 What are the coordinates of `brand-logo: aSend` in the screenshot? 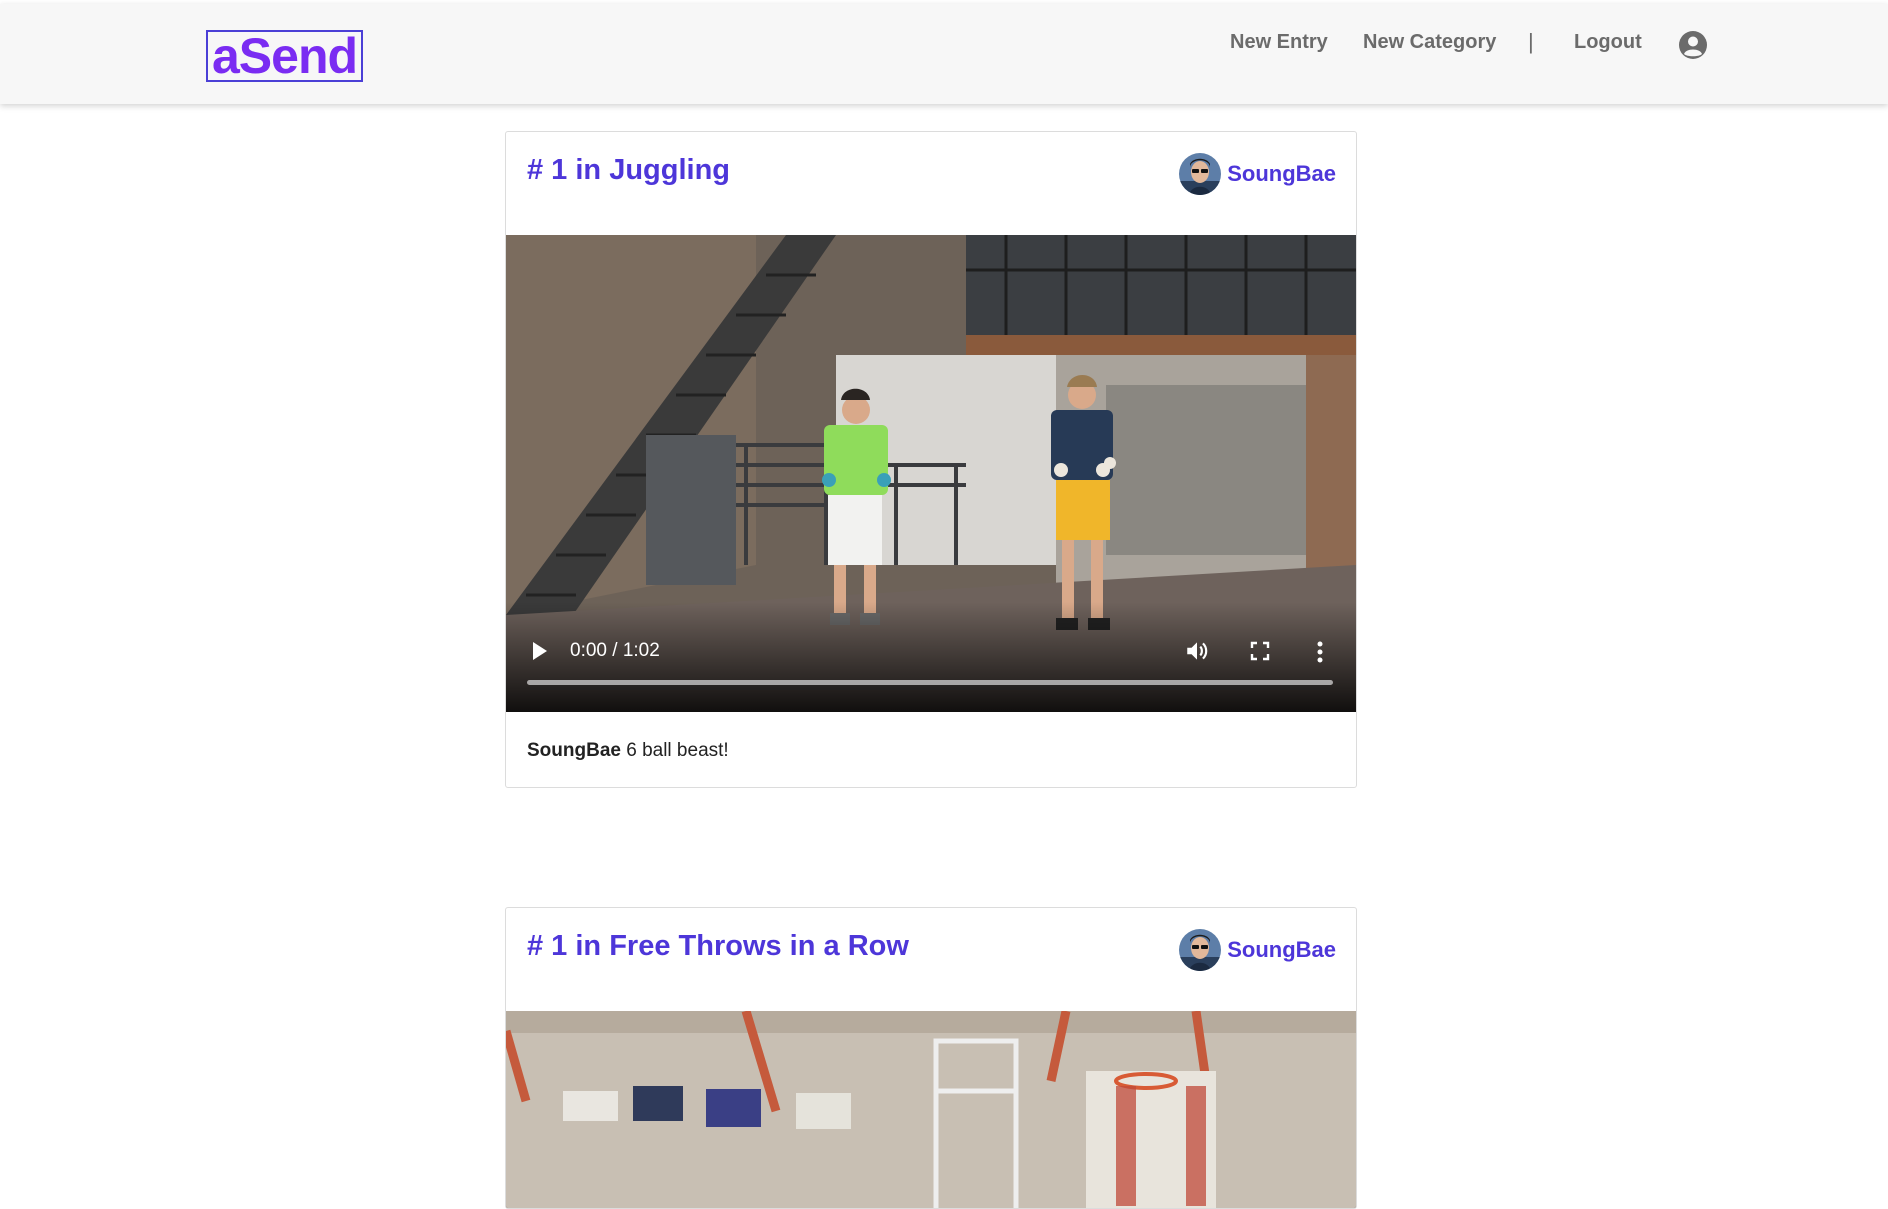 It's located at (285, 56).